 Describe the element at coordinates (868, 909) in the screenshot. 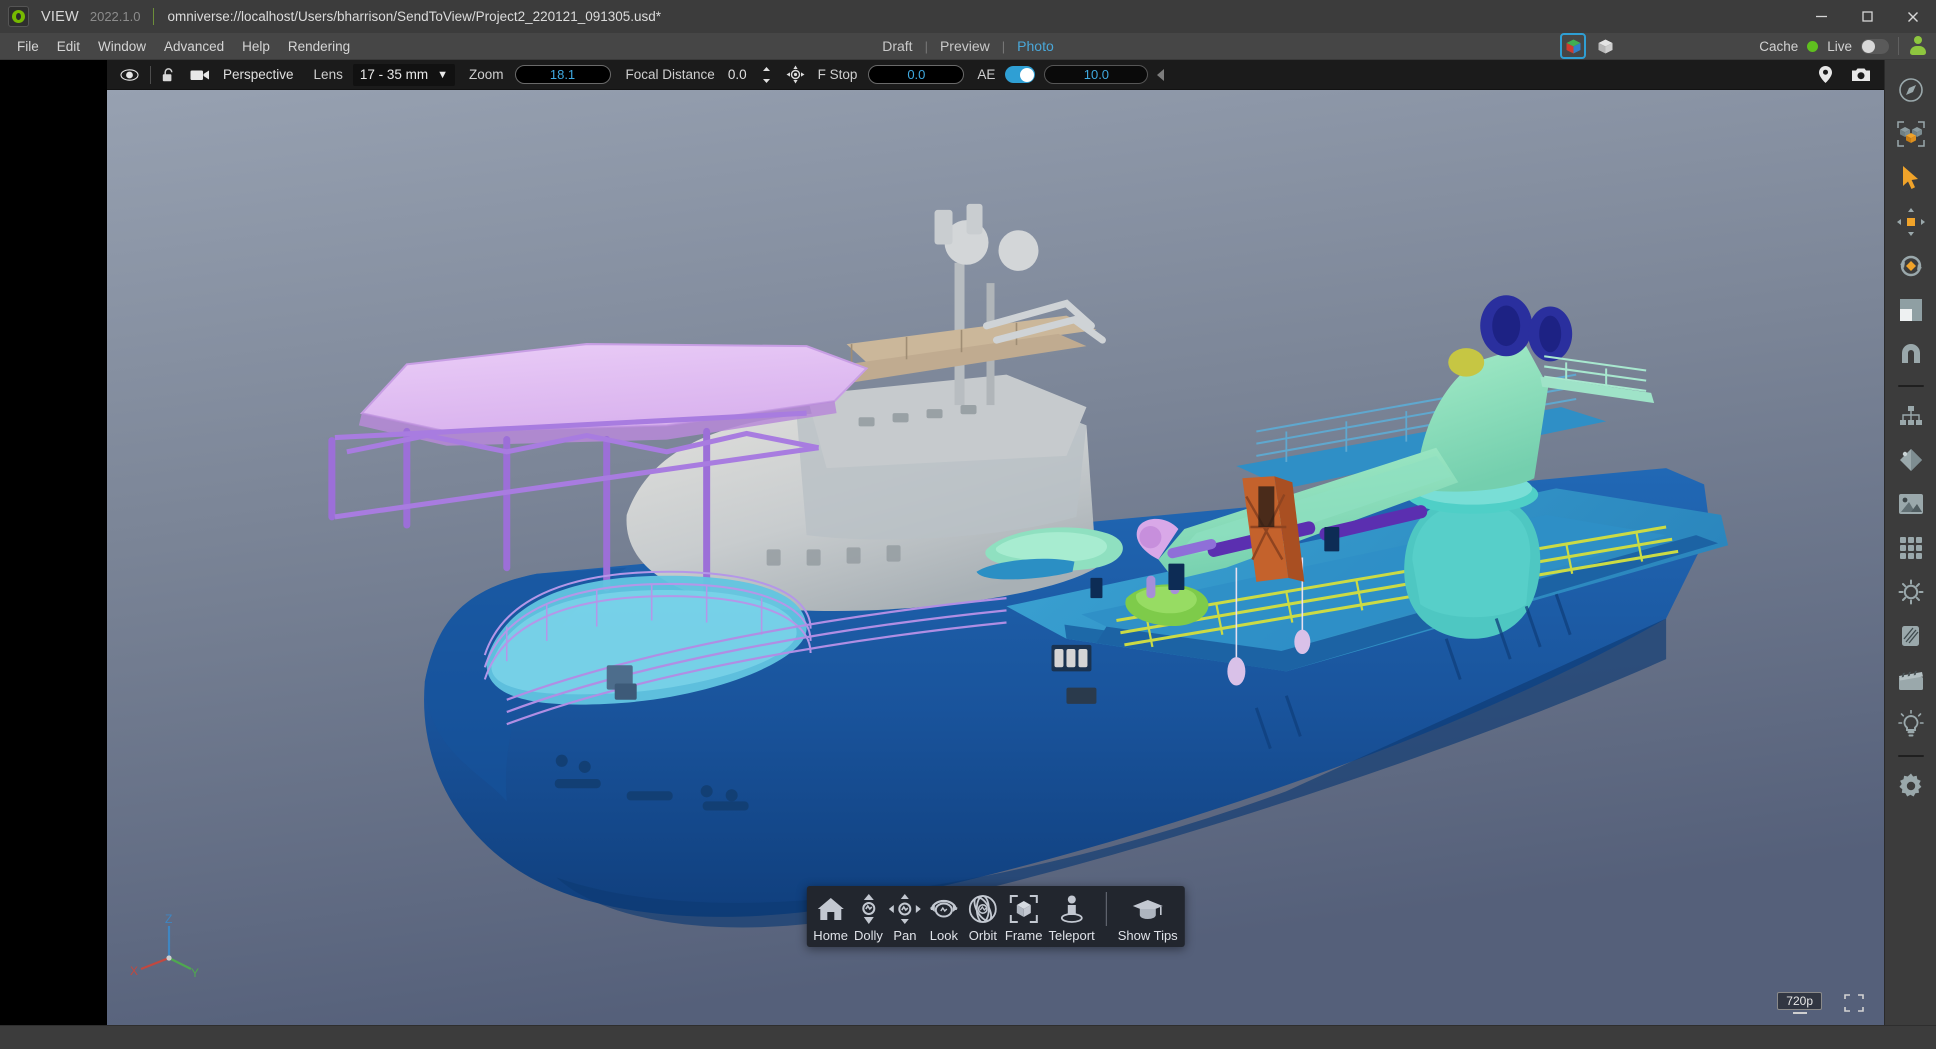

I see `dolly-icon` at that location.